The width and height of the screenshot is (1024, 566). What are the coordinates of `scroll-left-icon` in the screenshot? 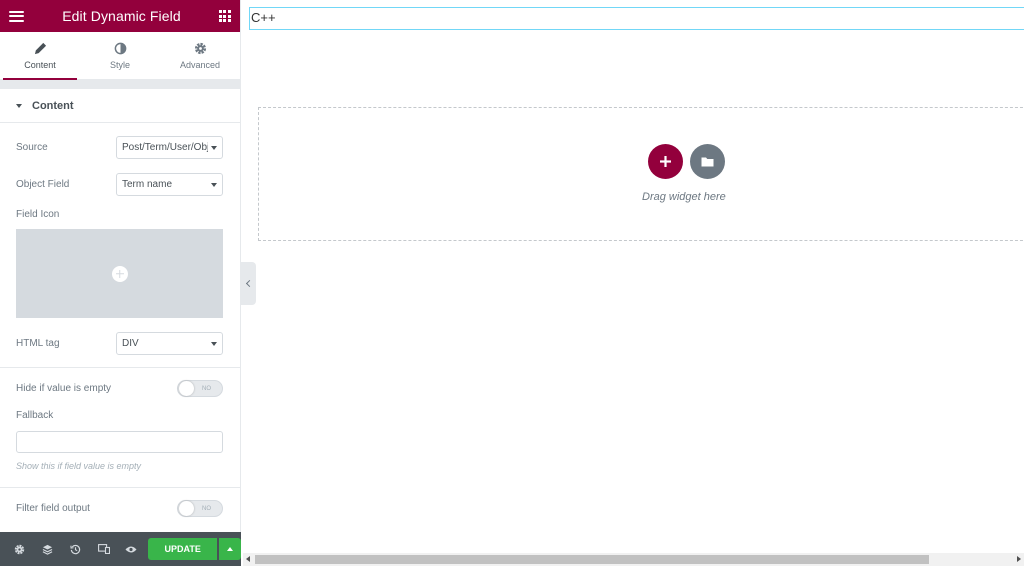 It's located at (248, 559).